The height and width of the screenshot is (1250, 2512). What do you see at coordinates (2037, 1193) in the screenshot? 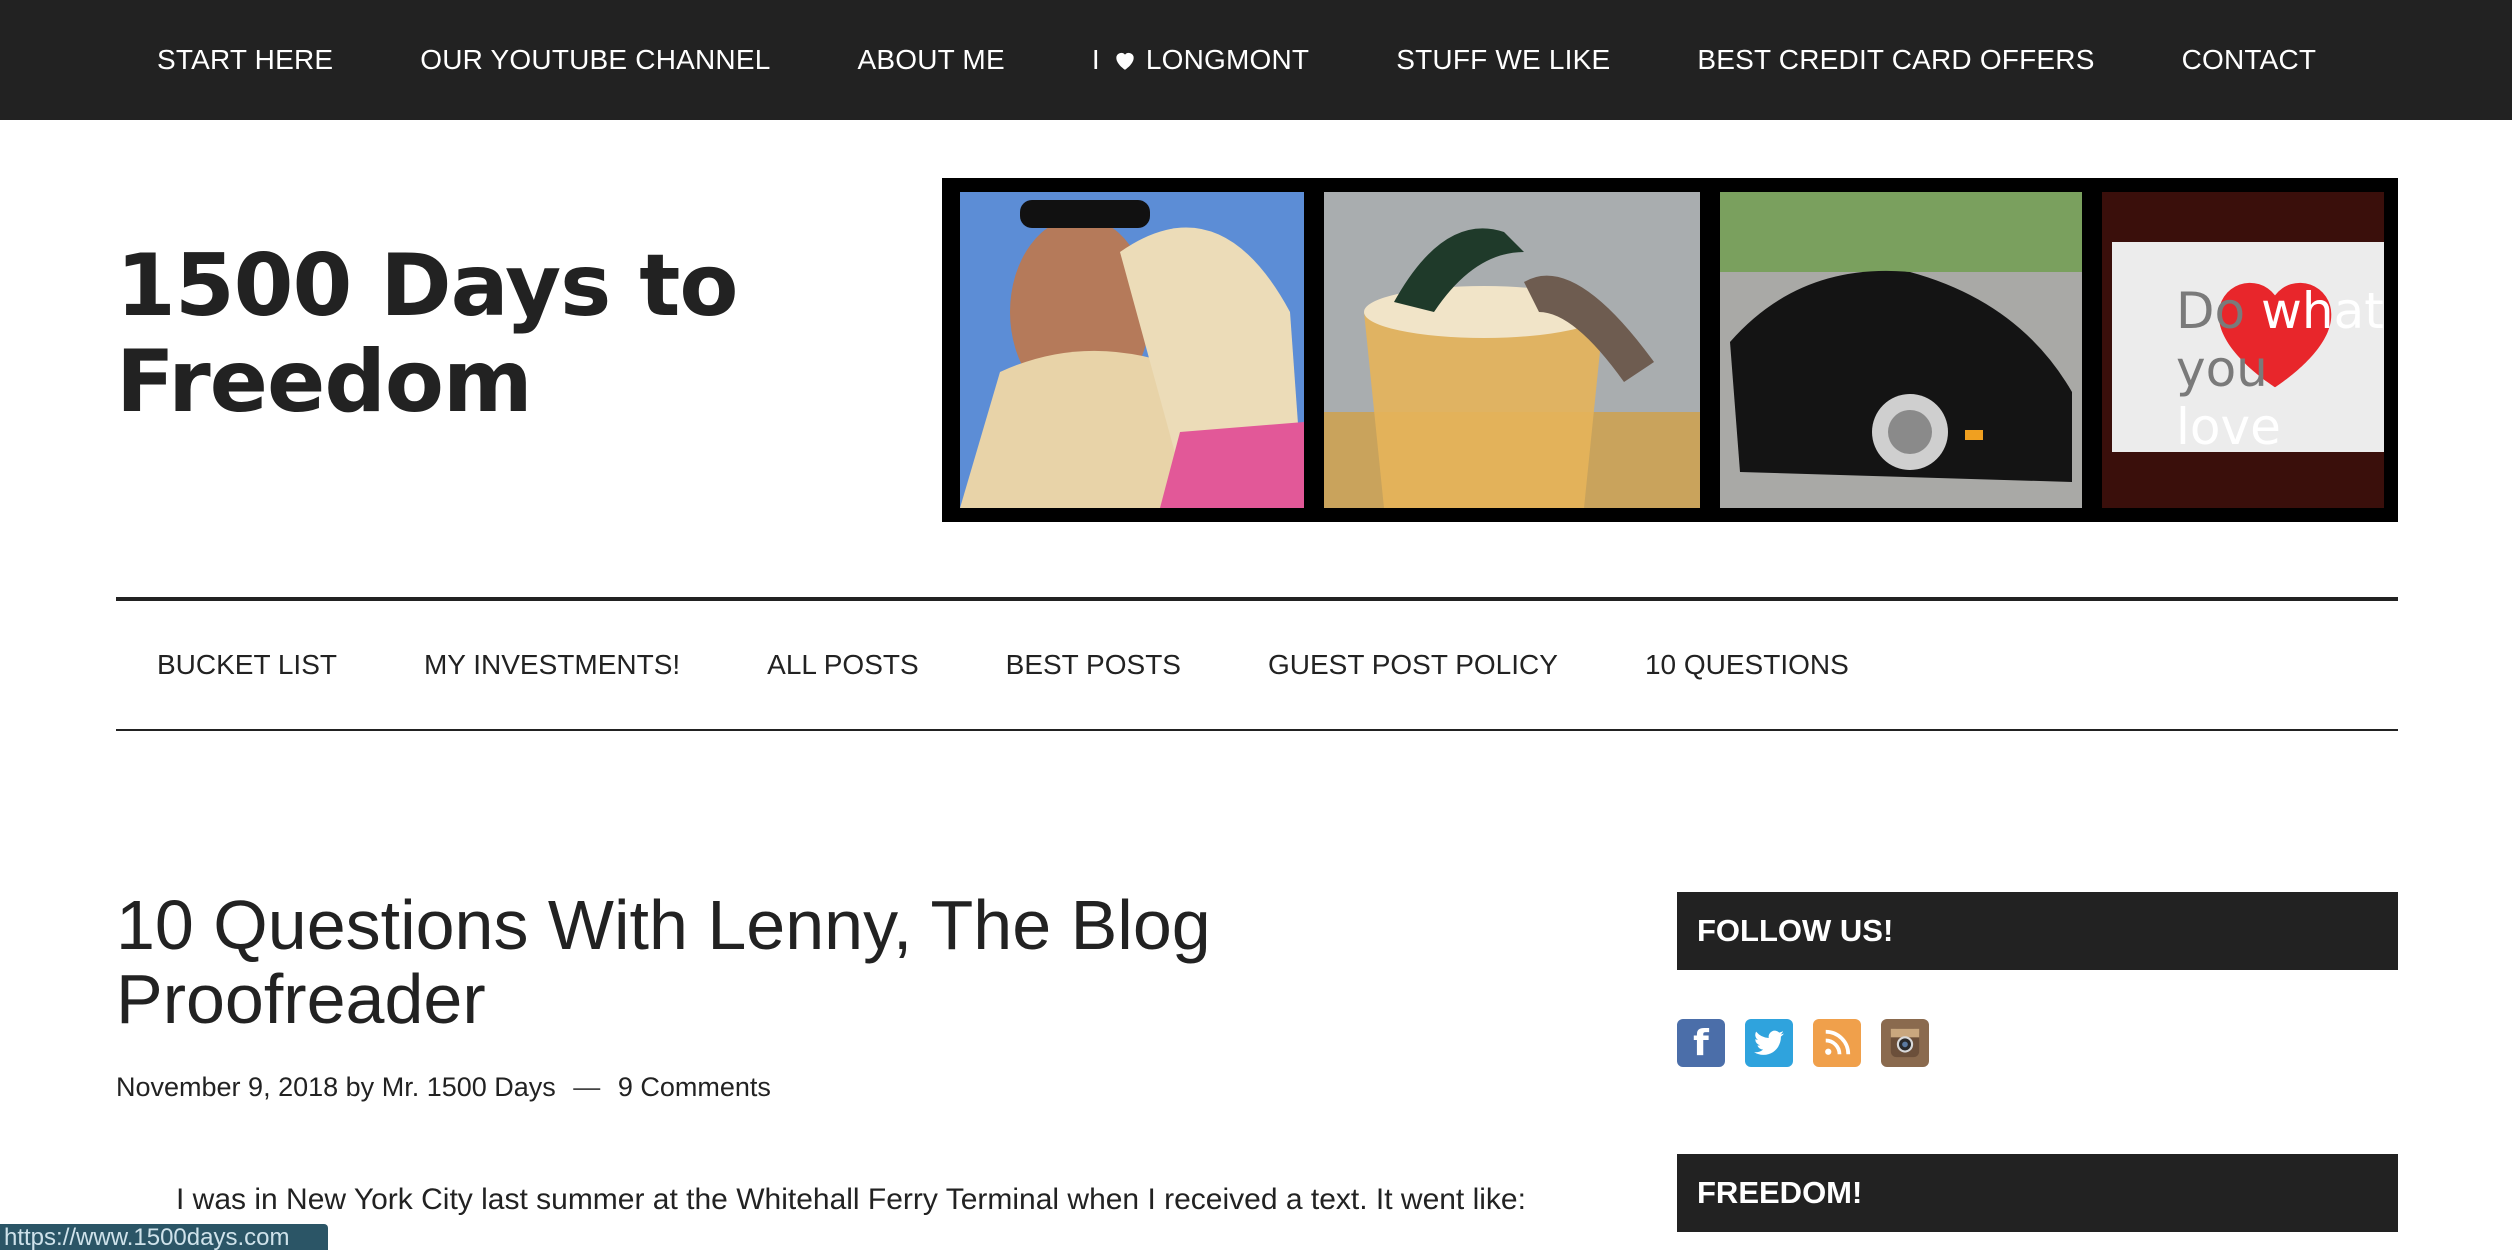
I see `freedom-widget-title: FREEDOM!` at bounding box center [2037, 1193].